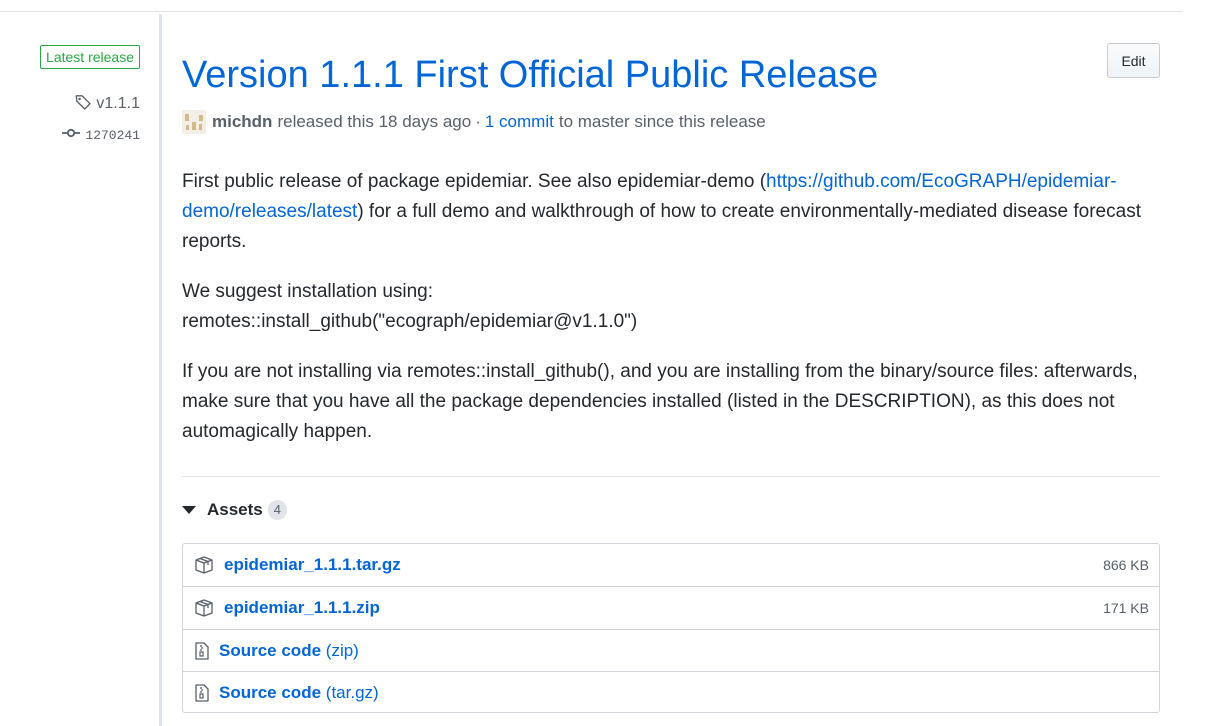  Describe the element at coordinates (1126, 607) in the screenshot. I see `asset-size: 171 KB` at that location.